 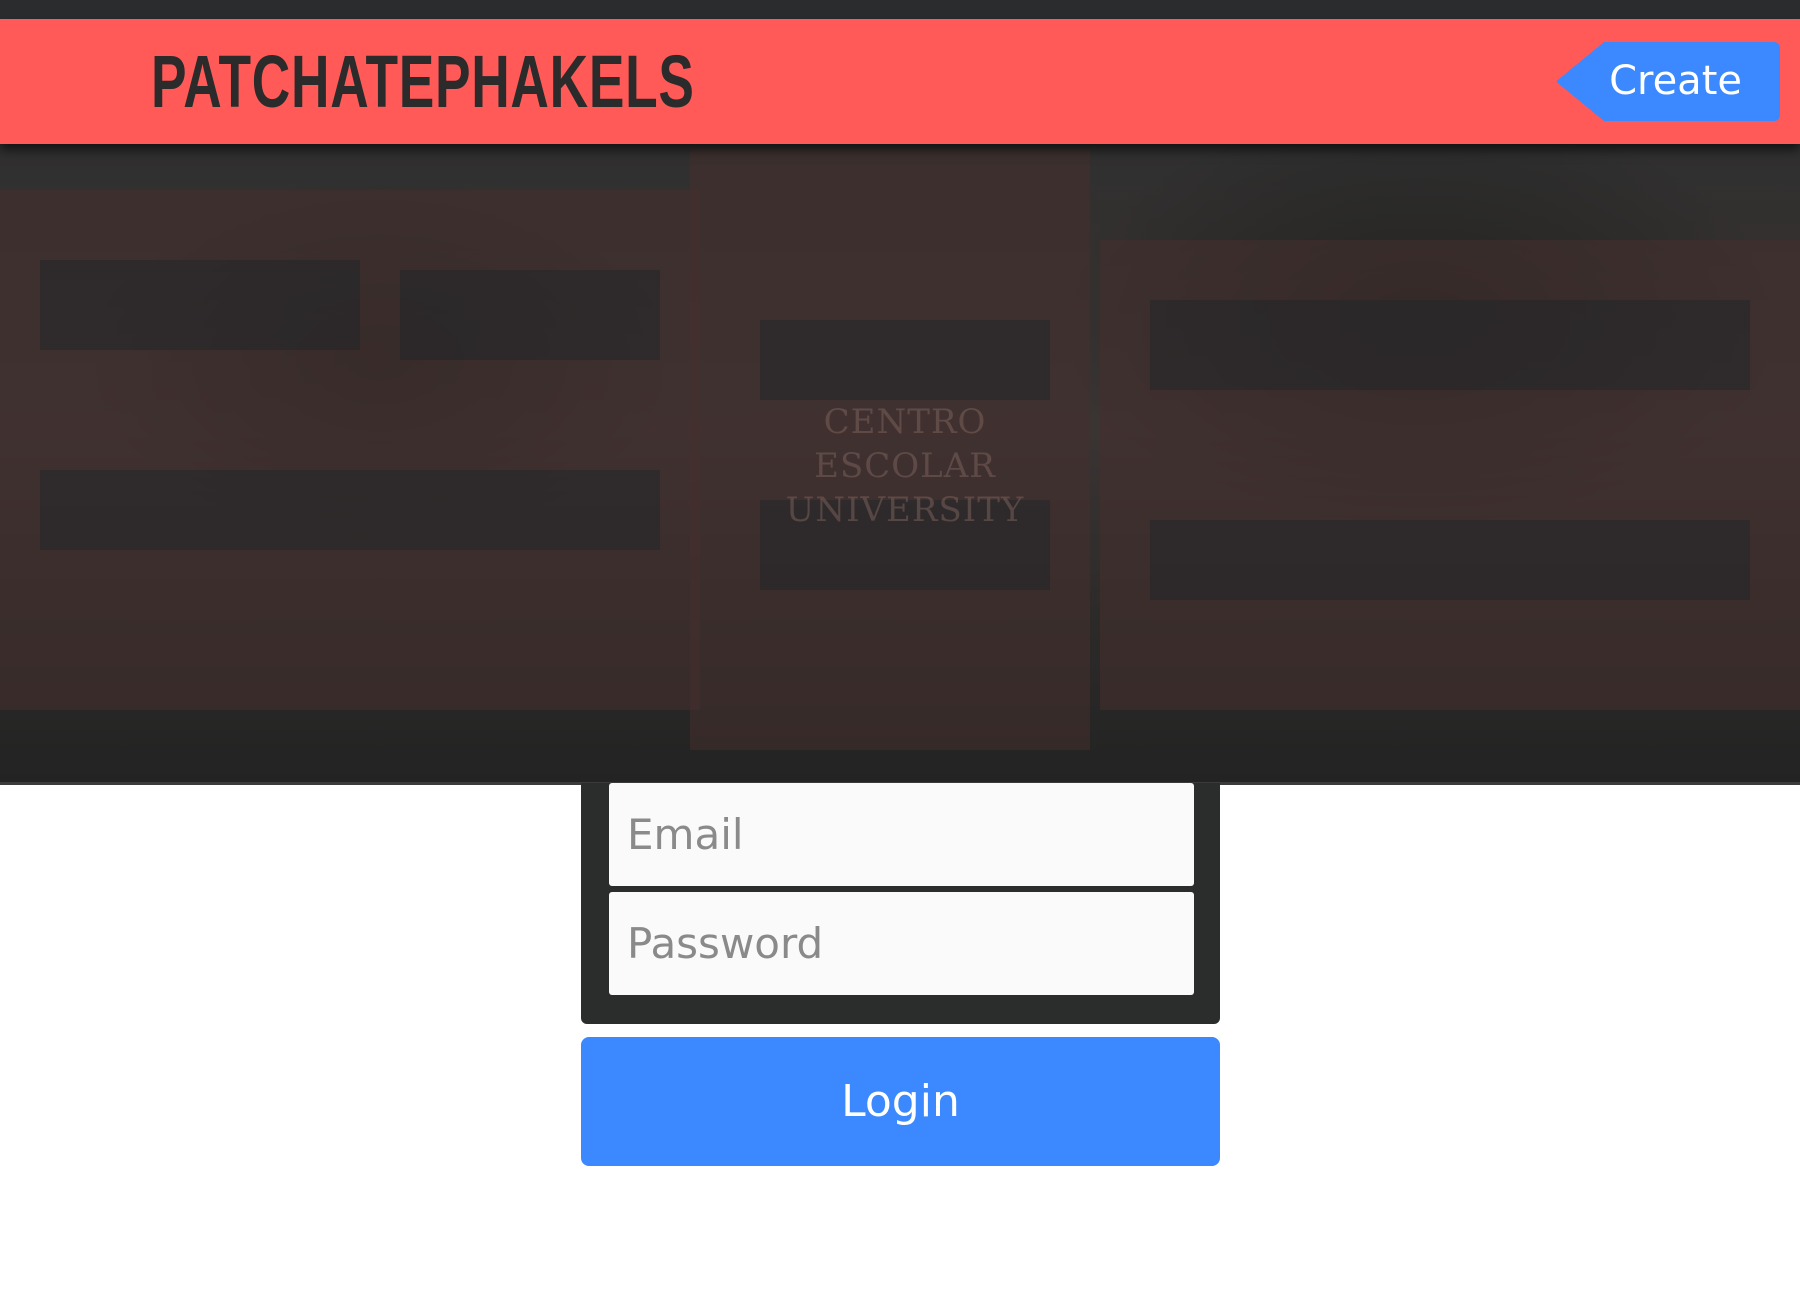 What do you see at coordinates (905, 444) in the screenshot?
I see `hero-sign-line1: CENTRO ESCOLAR` at bounding box center [905, 444].